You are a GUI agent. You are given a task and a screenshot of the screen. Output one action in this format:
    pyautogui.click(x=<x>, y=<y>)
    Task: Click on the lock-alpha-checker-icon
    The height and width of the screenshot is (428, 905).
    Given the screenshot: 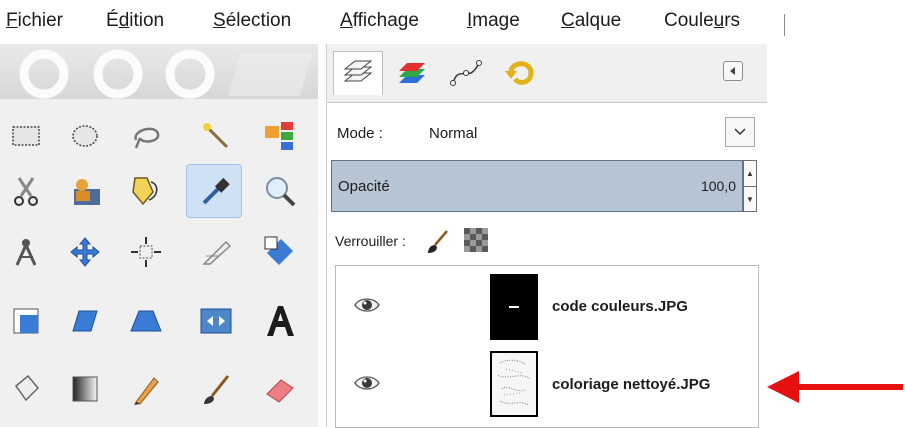 What is the action you would take?
    pyautogui.click(x=476, y=240)
    